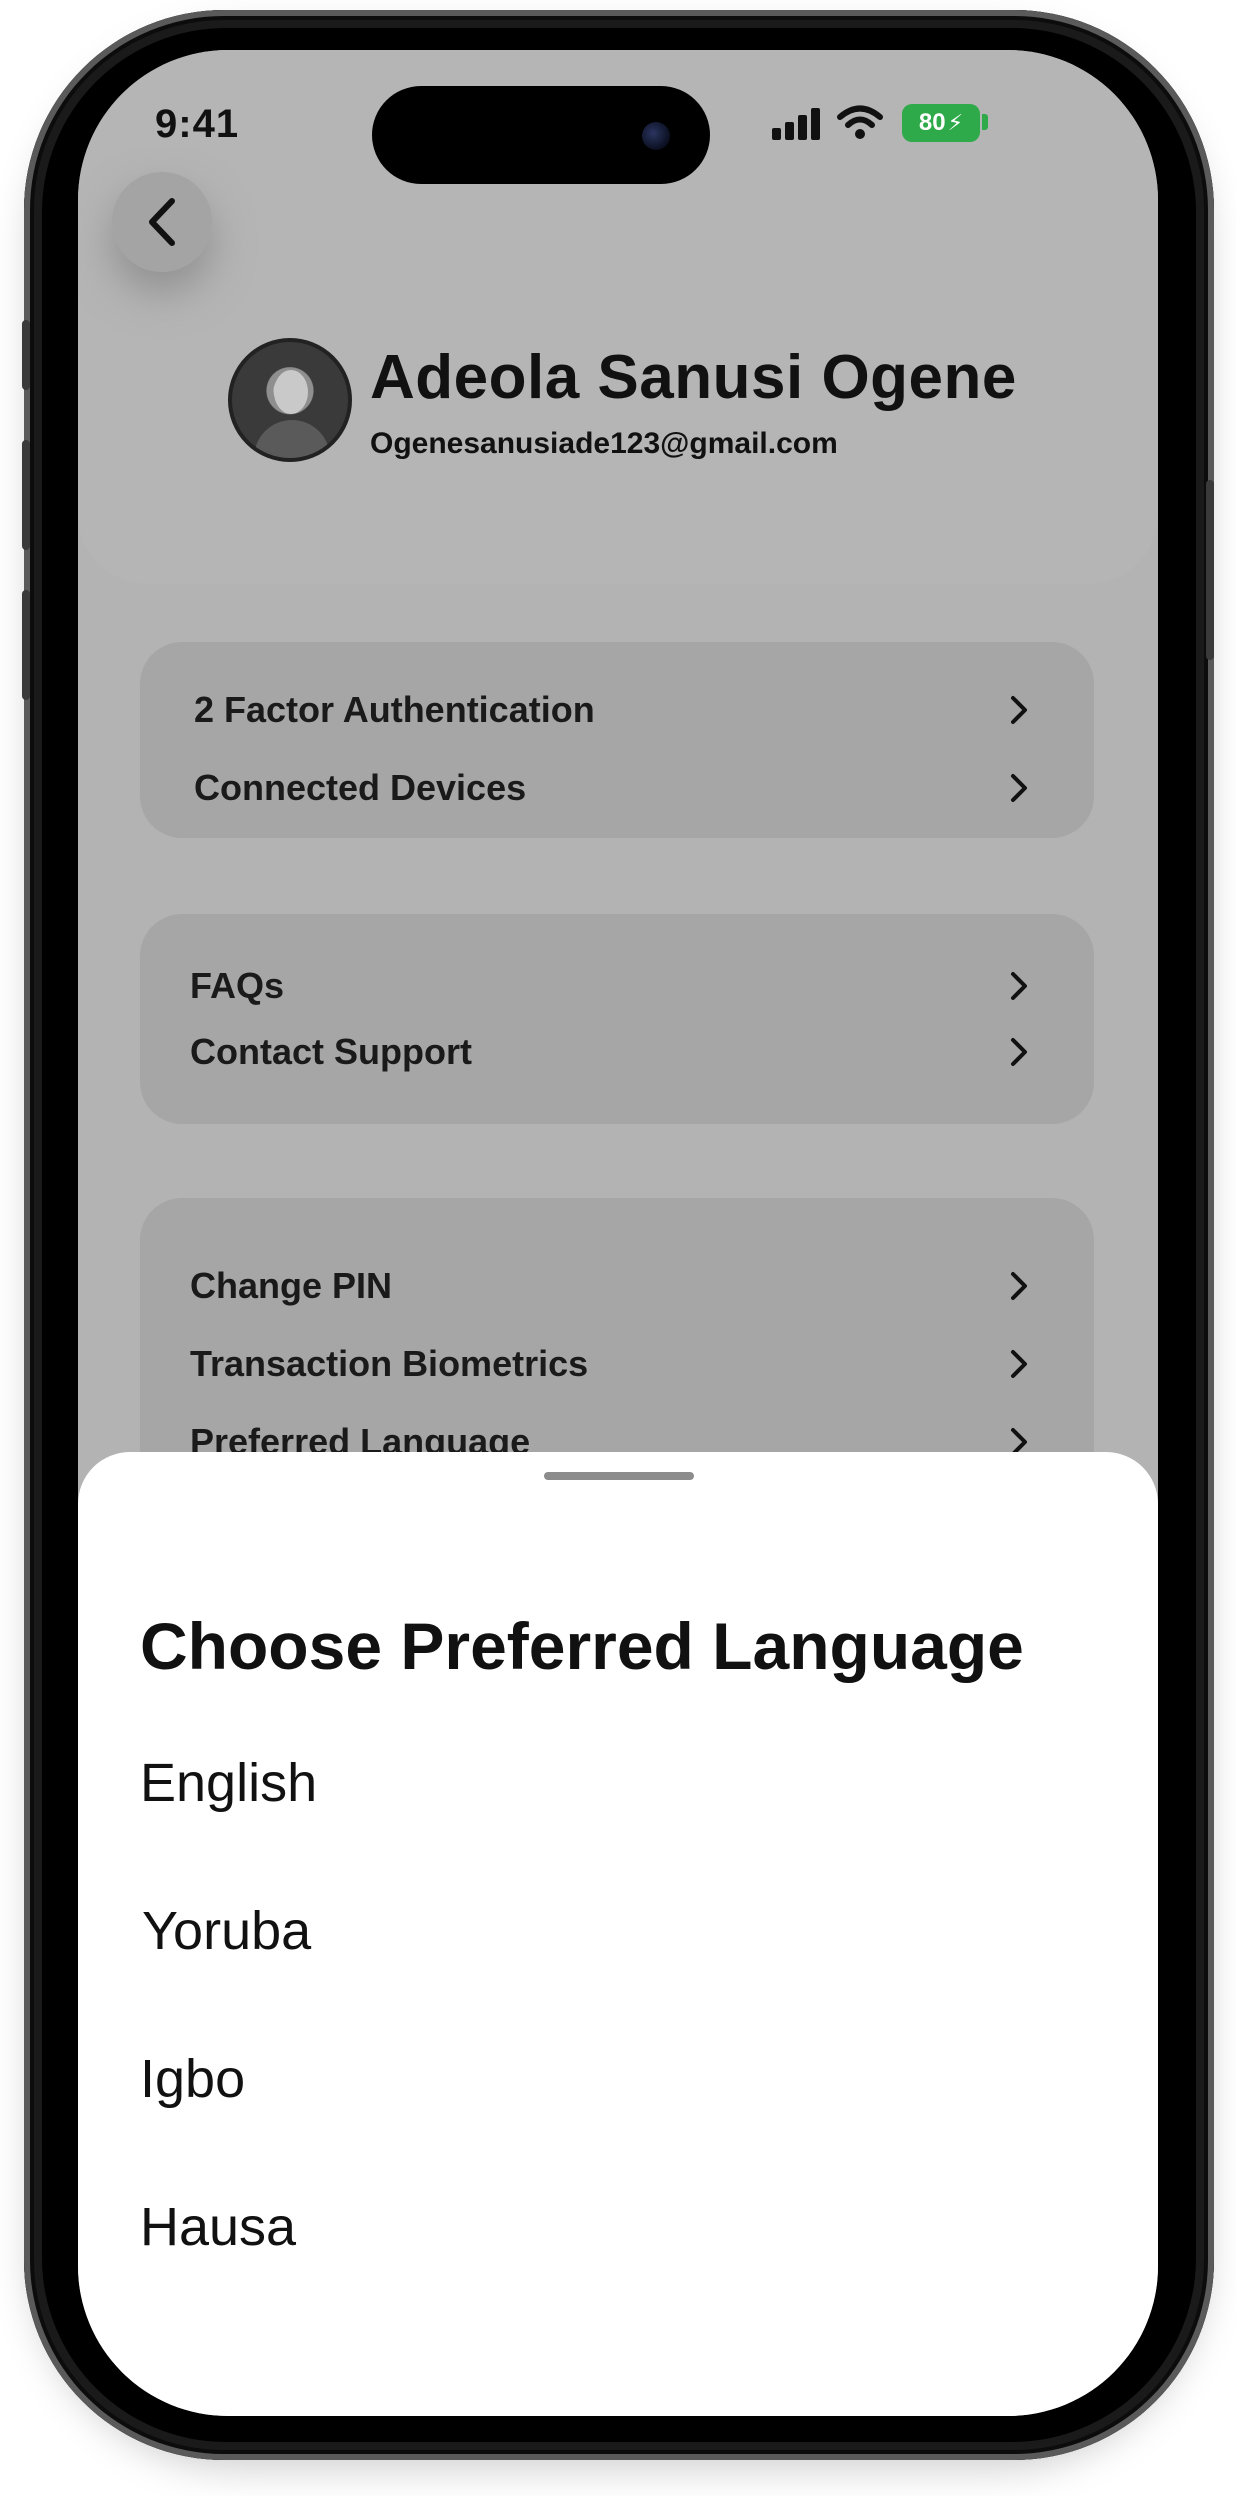 The image size is (1236, 2496). I want to click on status-time: 9:41, so click(197, 124).